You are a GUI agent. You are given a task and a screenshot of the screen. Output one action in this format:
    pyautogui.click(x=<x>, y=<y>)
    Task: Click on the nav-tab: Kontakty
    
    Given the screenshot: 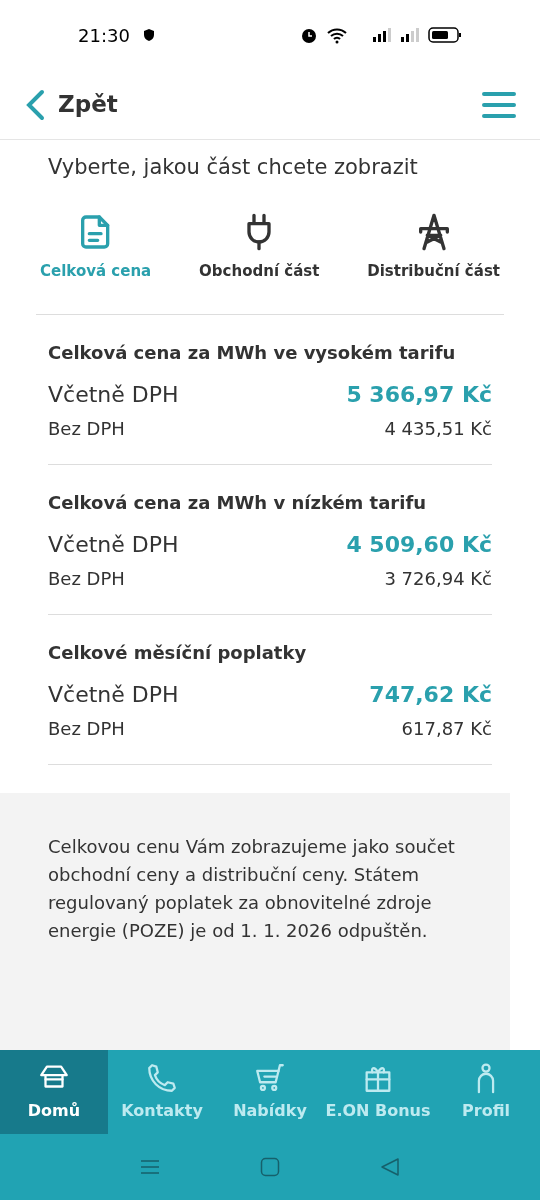 What is the action you would take?
    pyautogui.click(x=162, y=1092)
    